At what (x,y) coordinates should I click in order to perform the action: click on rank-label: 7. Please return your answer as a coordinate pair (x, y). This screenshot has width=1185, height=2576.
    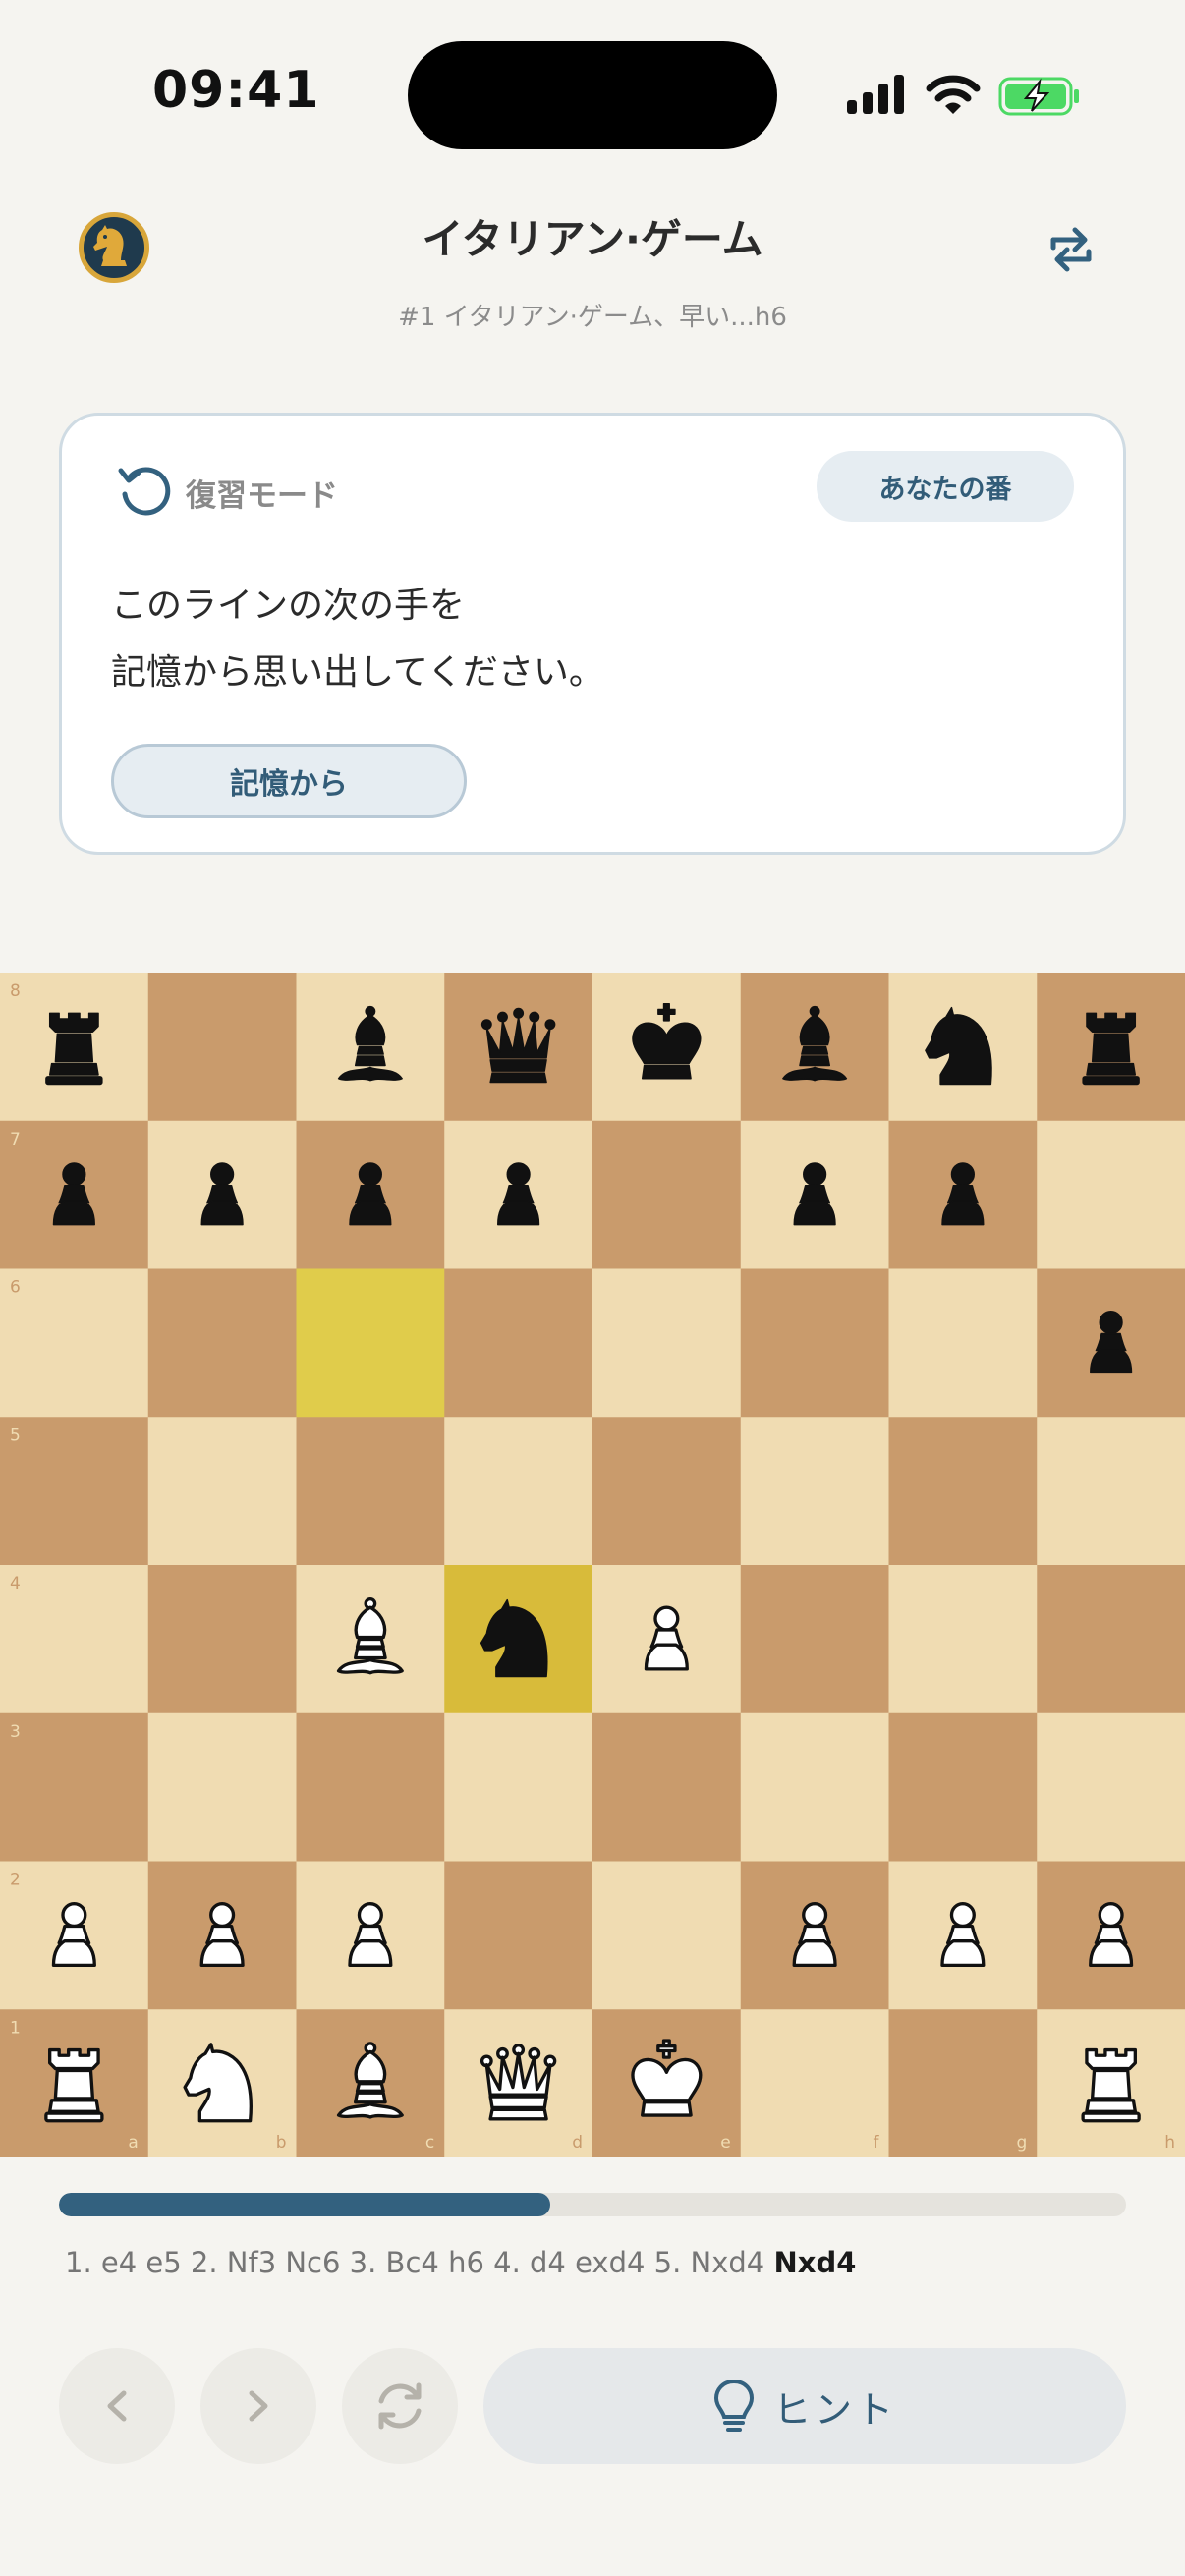
    Looking at the image, I should click on (16, 1139).